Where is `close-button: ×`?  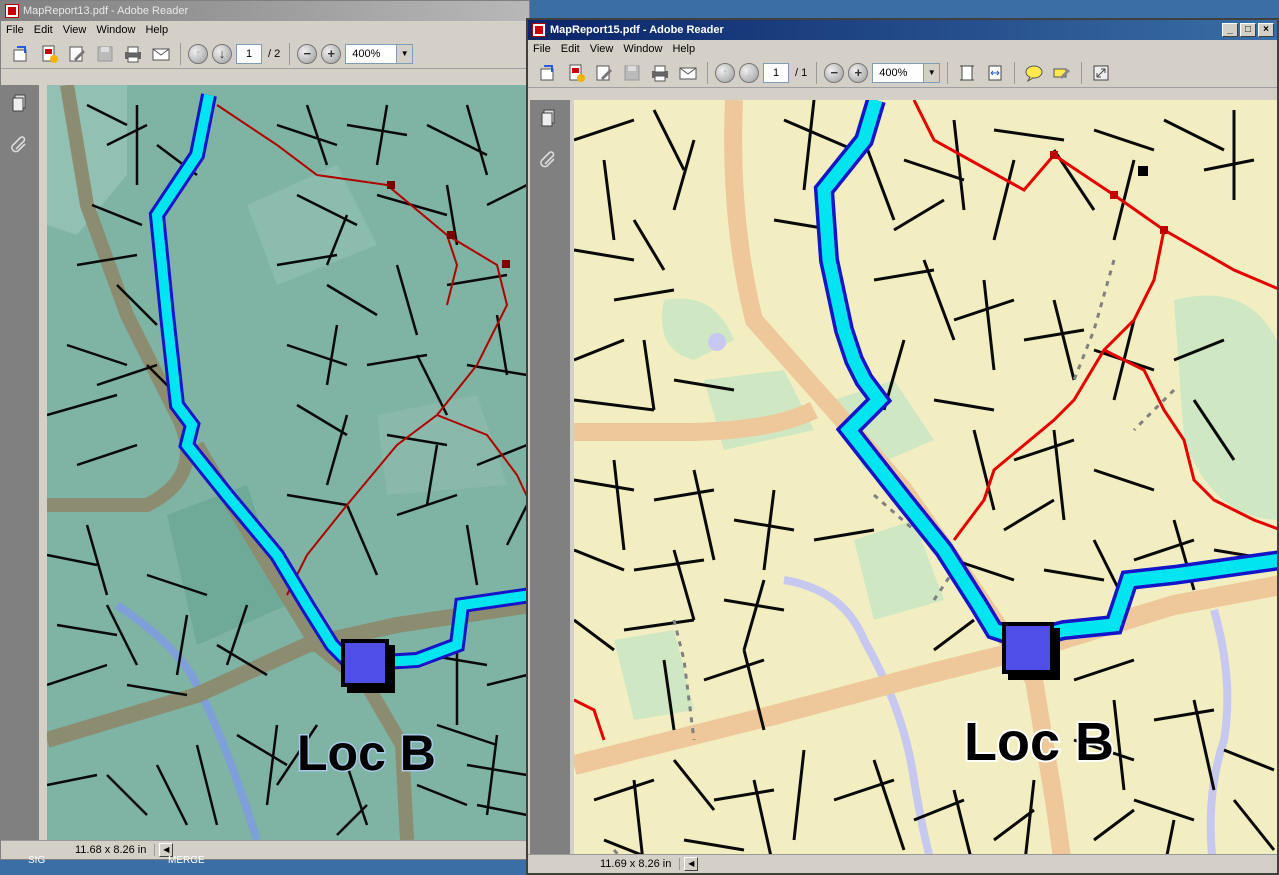
close-button: × is located at coordinates (1266, 30).